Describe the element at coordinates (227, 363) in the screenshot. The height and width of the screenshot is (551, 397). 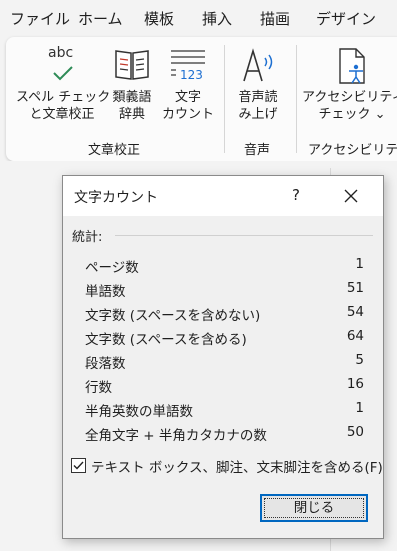
I see `stat-row-paragraphs: 段落数 5` at that location.